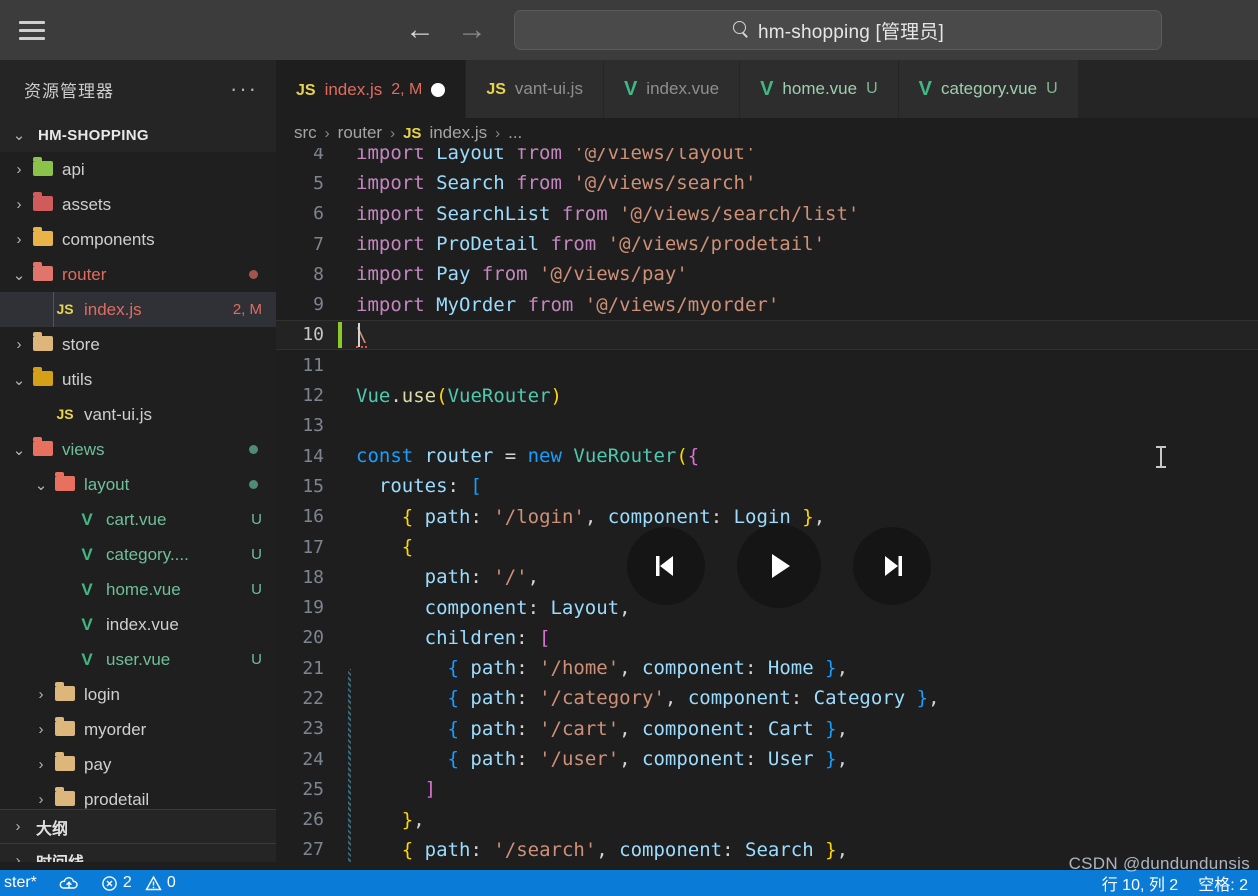 Image resolution: width=1258 pixels, height=896 pixels. I want to click on line-number: 10, so click(313, 335).